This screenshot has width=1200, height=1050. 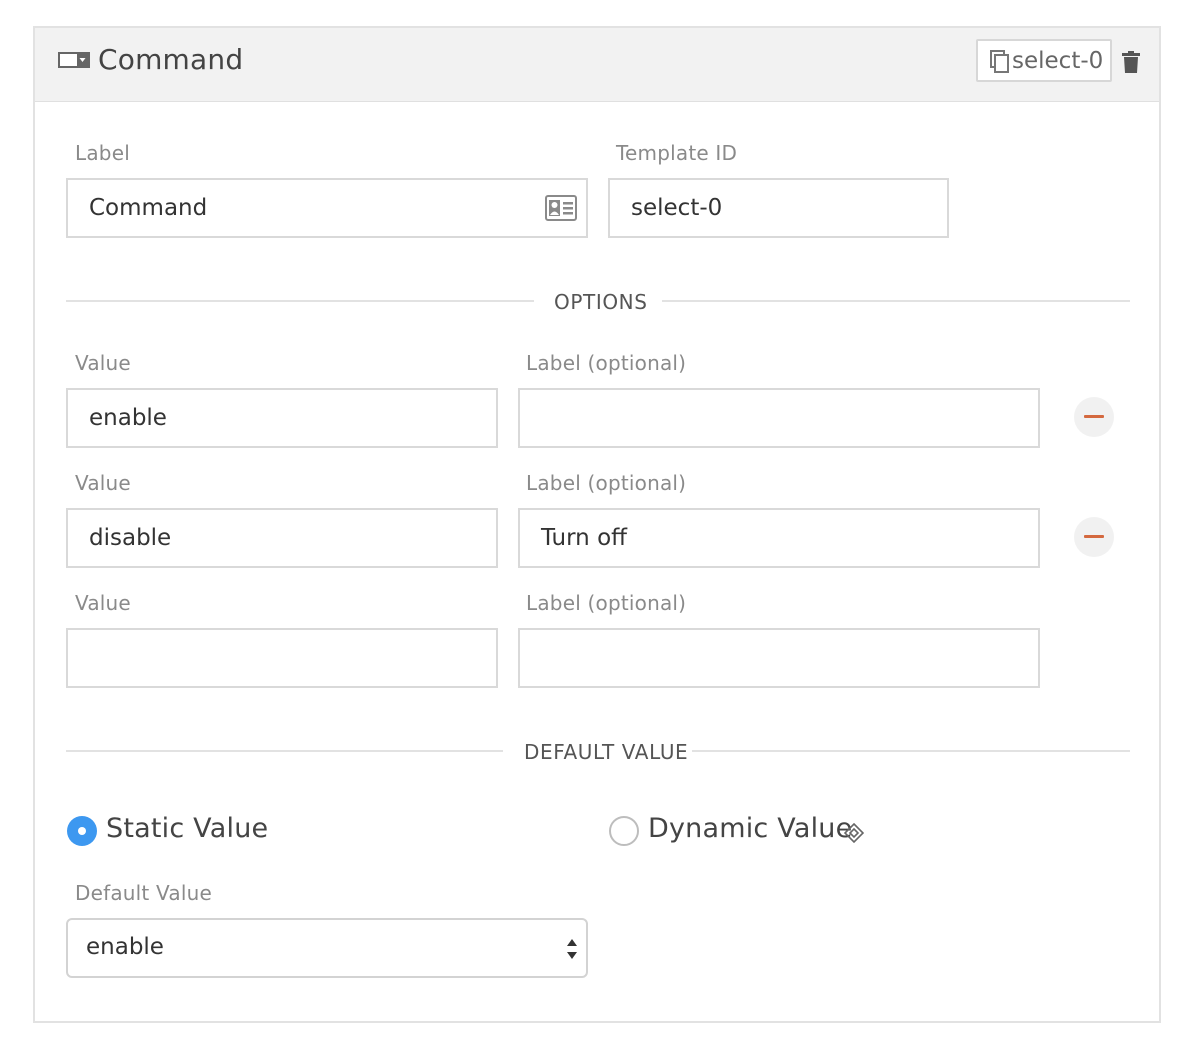 I want to click on panel-title: Command, so click(x=171, y=59).